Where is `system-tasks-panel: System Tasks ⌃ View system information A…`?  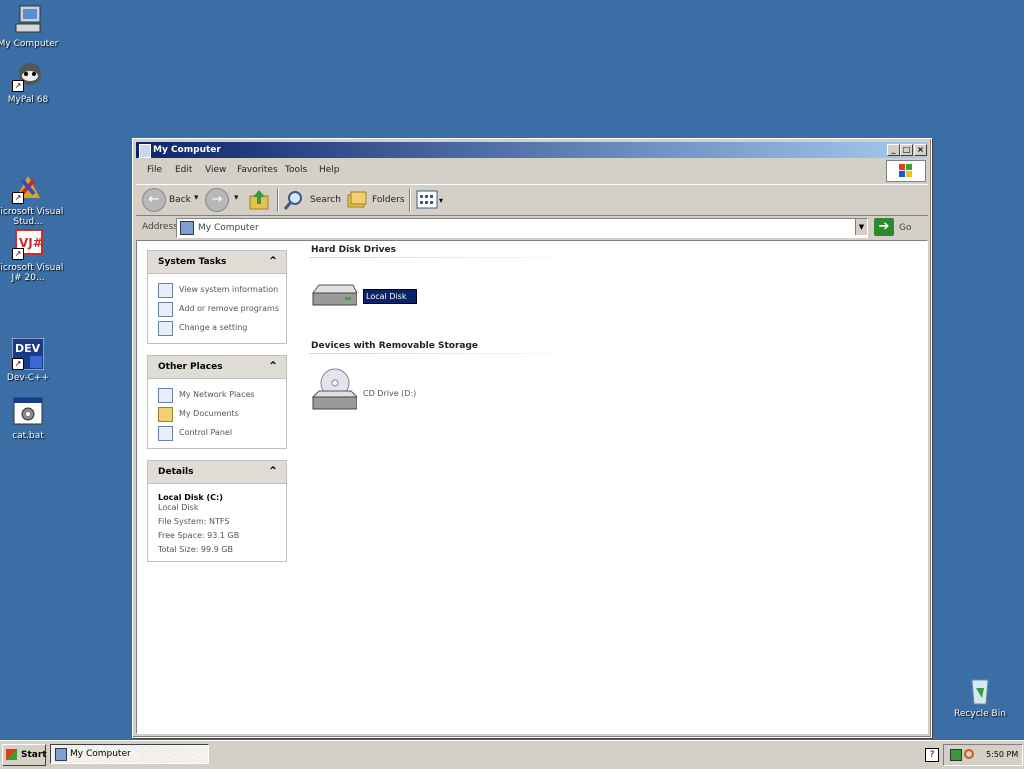 system-tasks-panel: System Tasks ⌃ View system information A… is located at coordinates (217, 297).